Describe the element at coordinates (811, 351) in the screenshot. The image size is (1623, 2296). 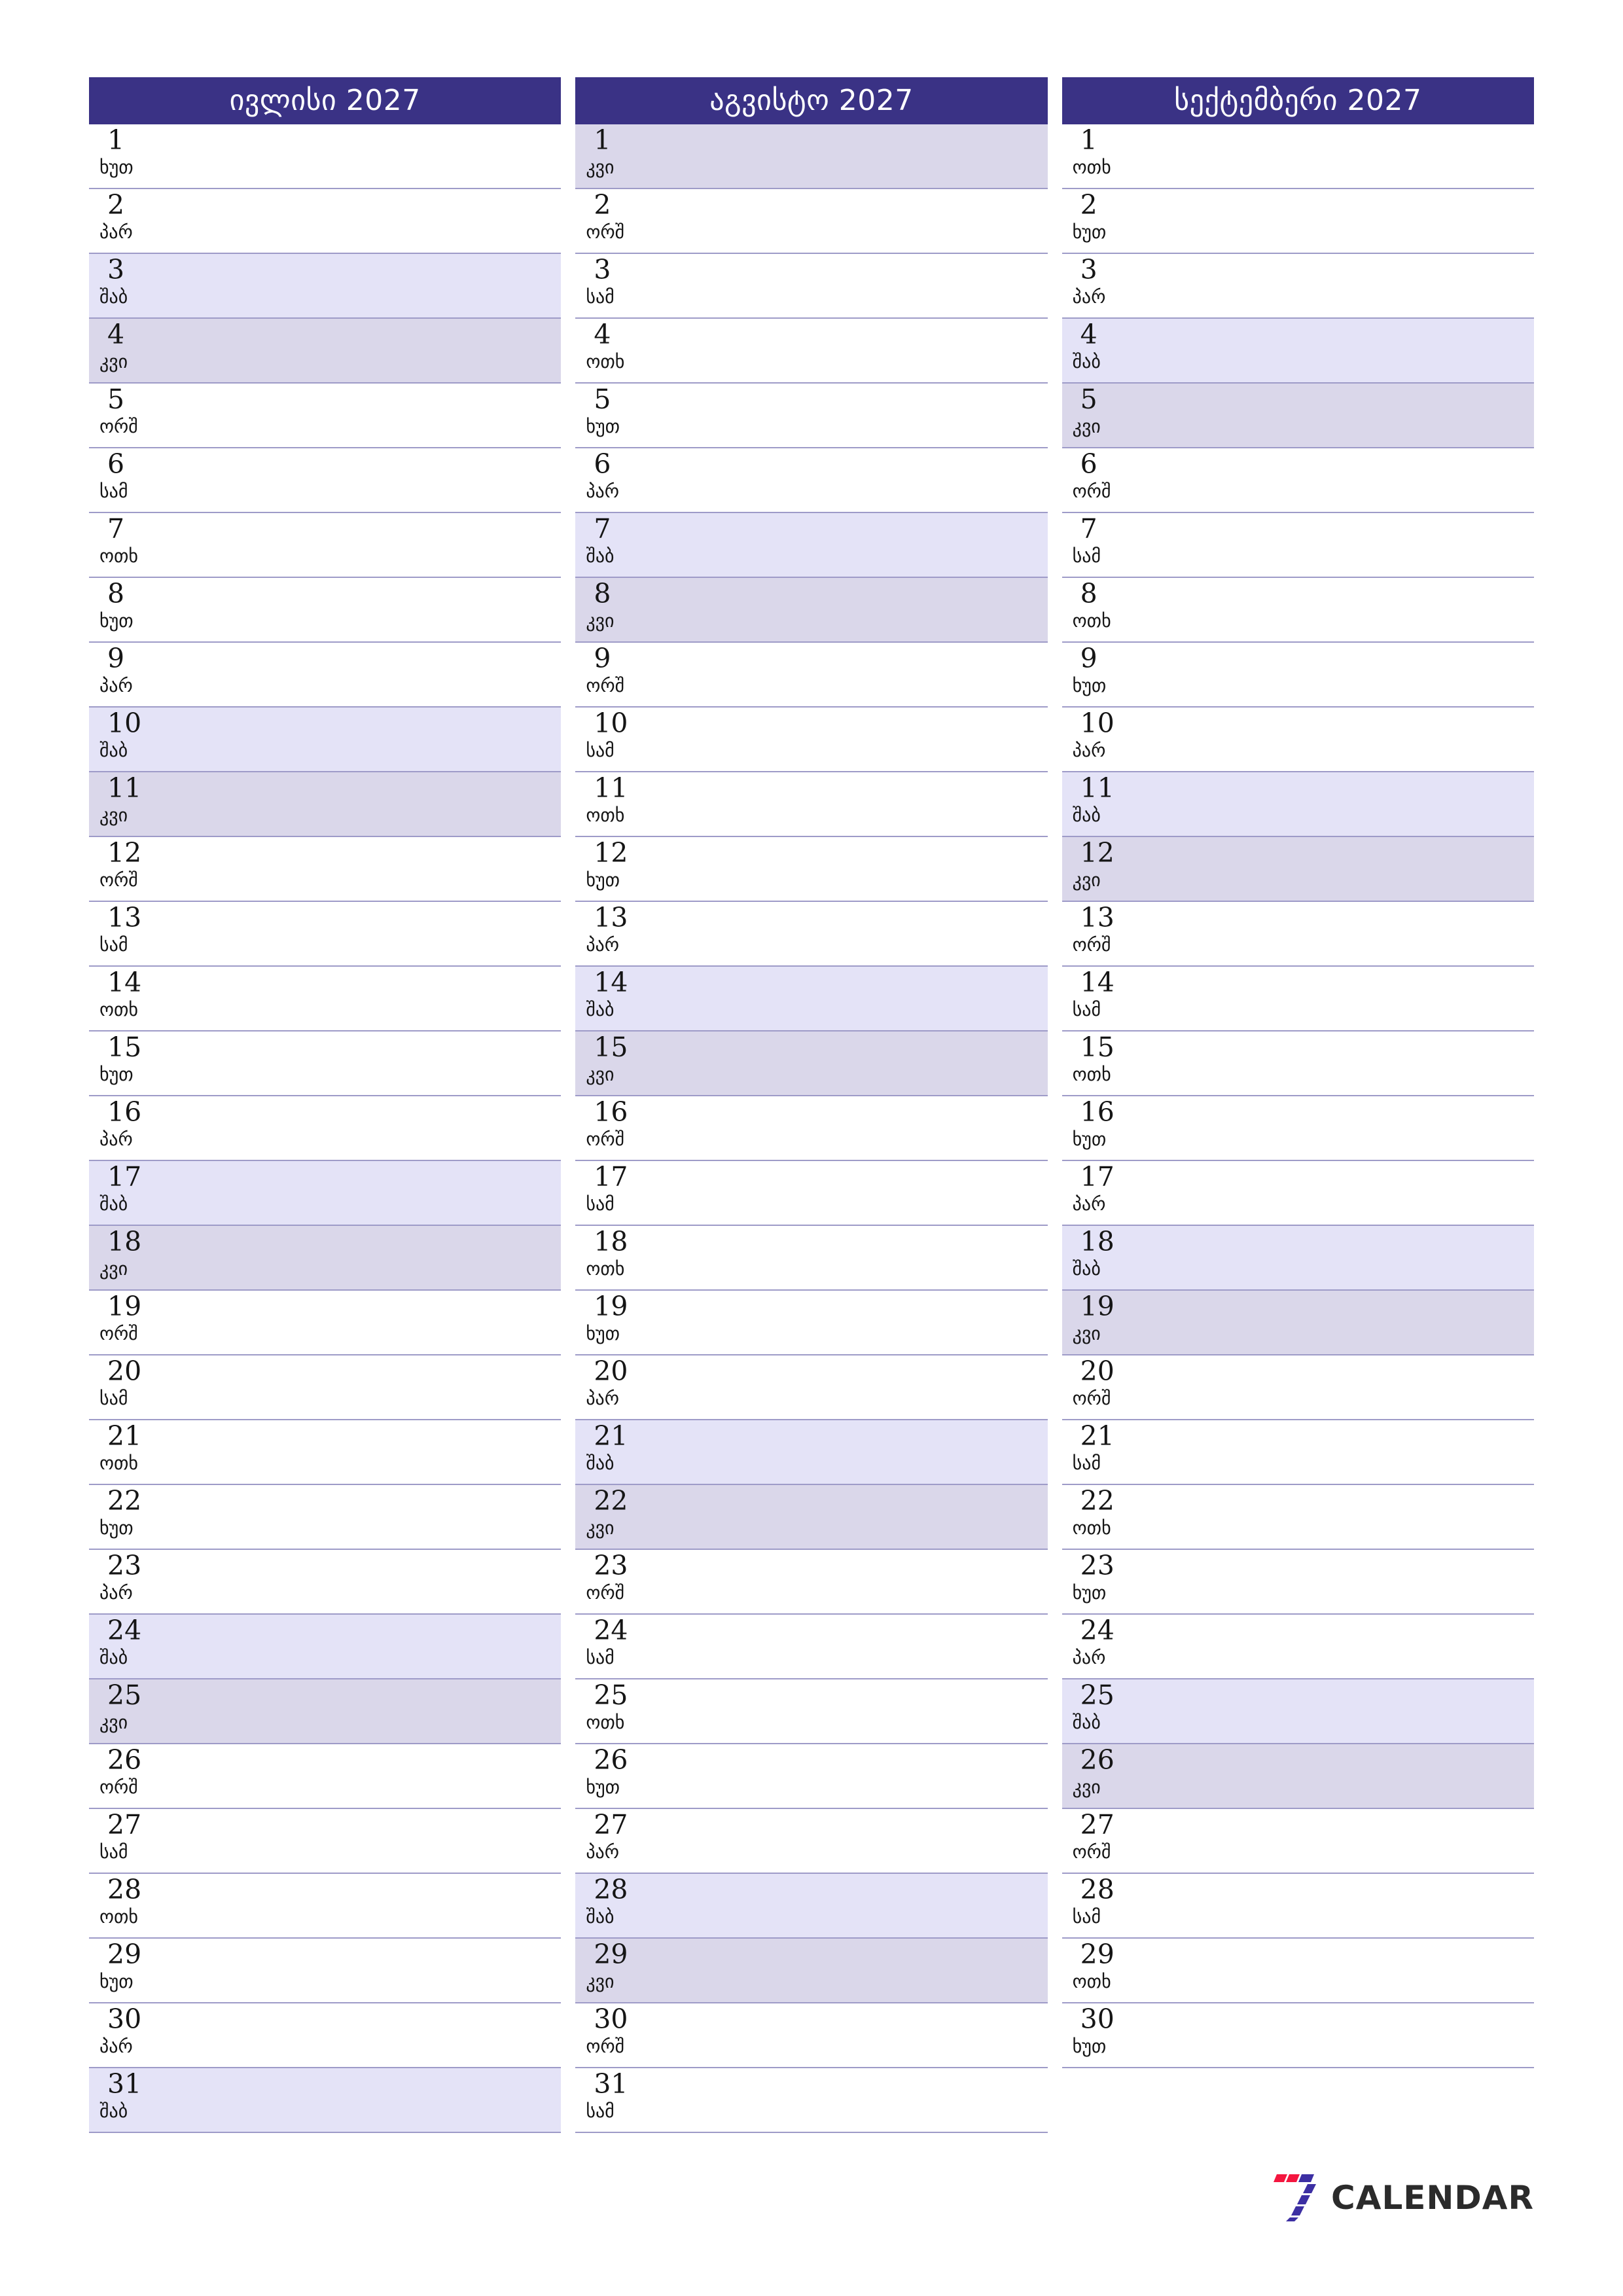
I see `day-row: 4 ოთხ` at that location.